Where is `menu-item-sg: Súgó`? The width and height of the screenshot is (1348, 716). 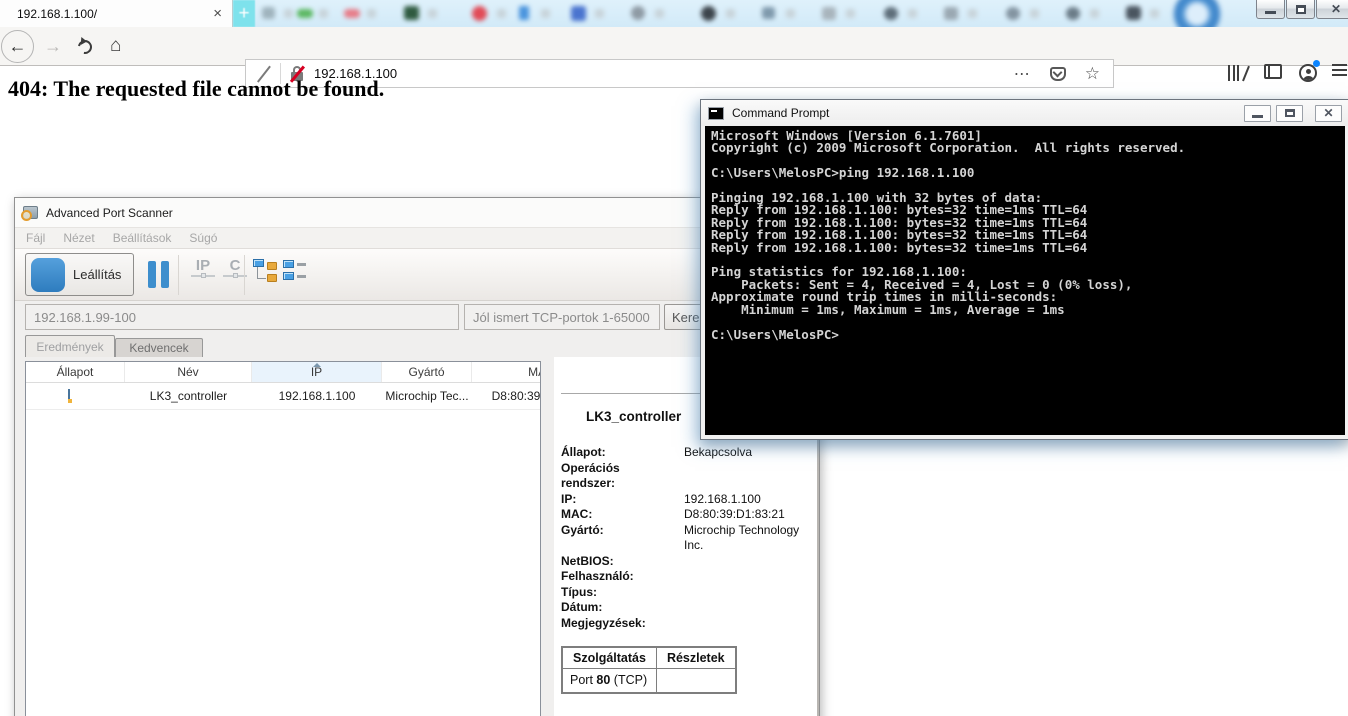
menu-item-sg: Súgó is located at coordinates (203, 238).